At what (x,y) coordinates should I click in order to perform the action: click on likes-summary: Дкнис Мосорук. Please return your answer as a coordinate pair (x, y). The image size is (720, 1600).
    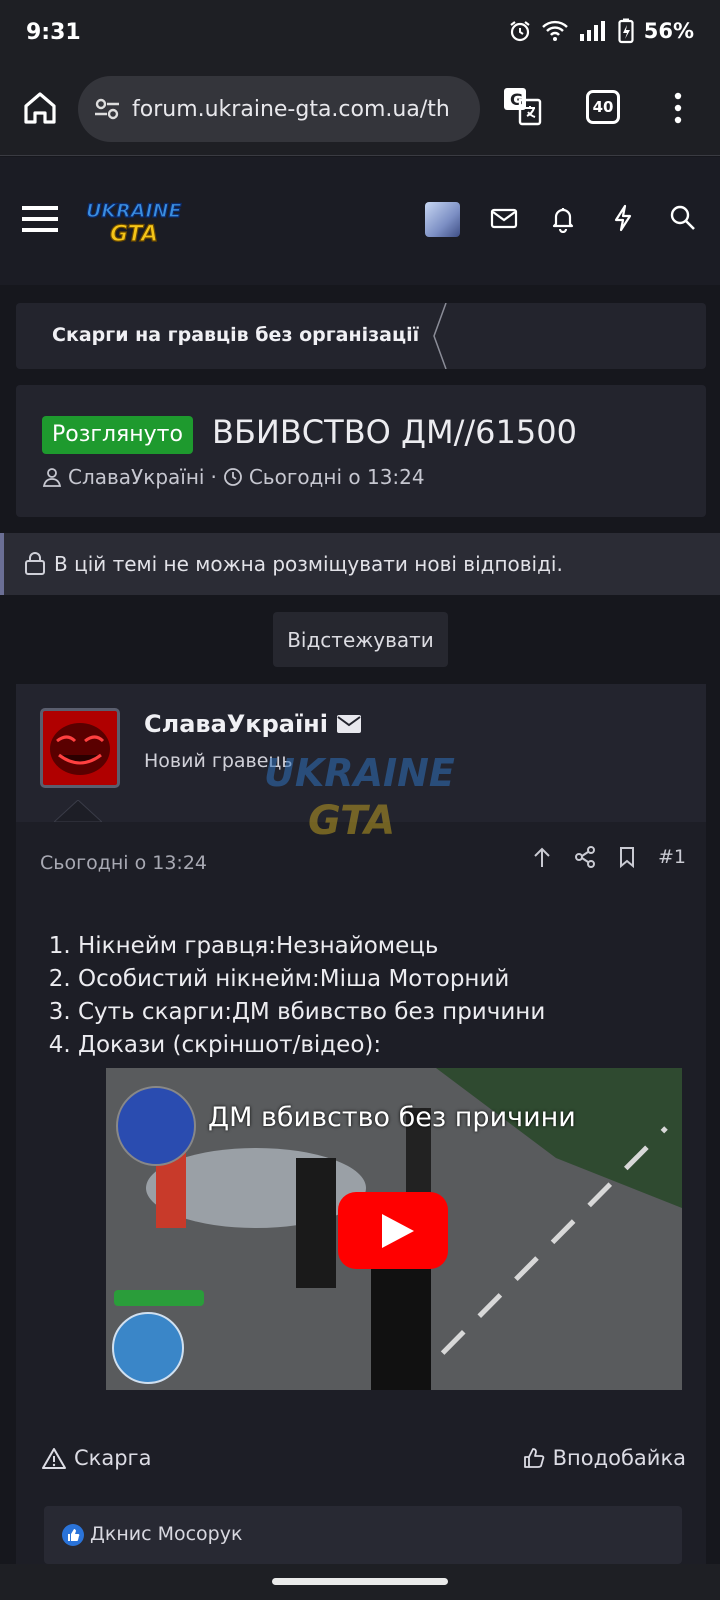
    Looking at the image, I should click on (363, 1535).